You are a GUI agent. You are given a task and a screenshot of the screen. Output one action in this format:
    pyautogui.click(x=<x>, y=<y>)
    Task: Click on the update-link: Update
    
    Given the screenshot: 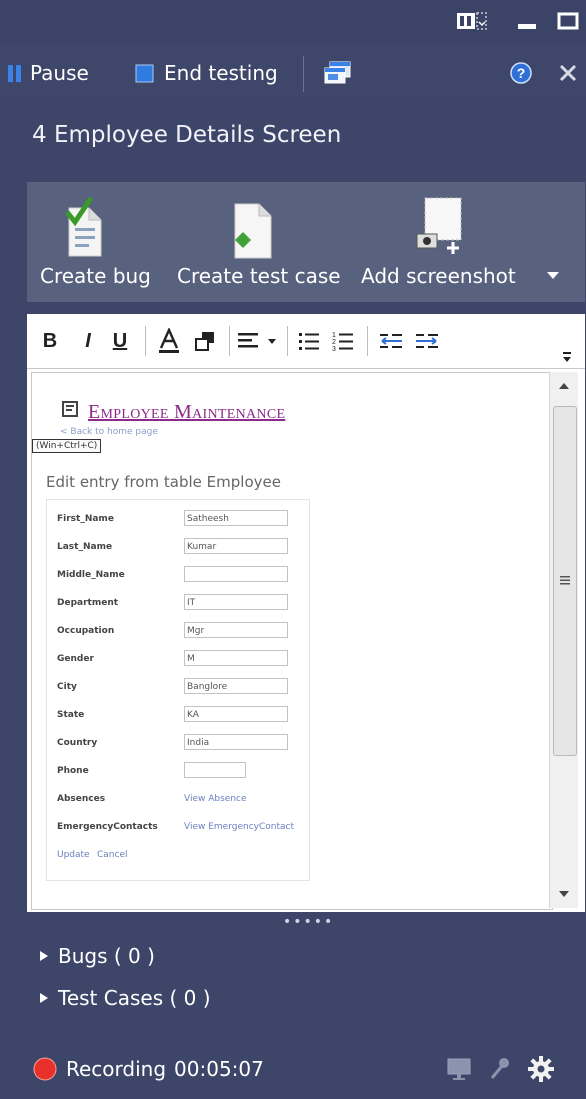 What is the action you would take?
    pyautogui.click(x=73, y=855)
    